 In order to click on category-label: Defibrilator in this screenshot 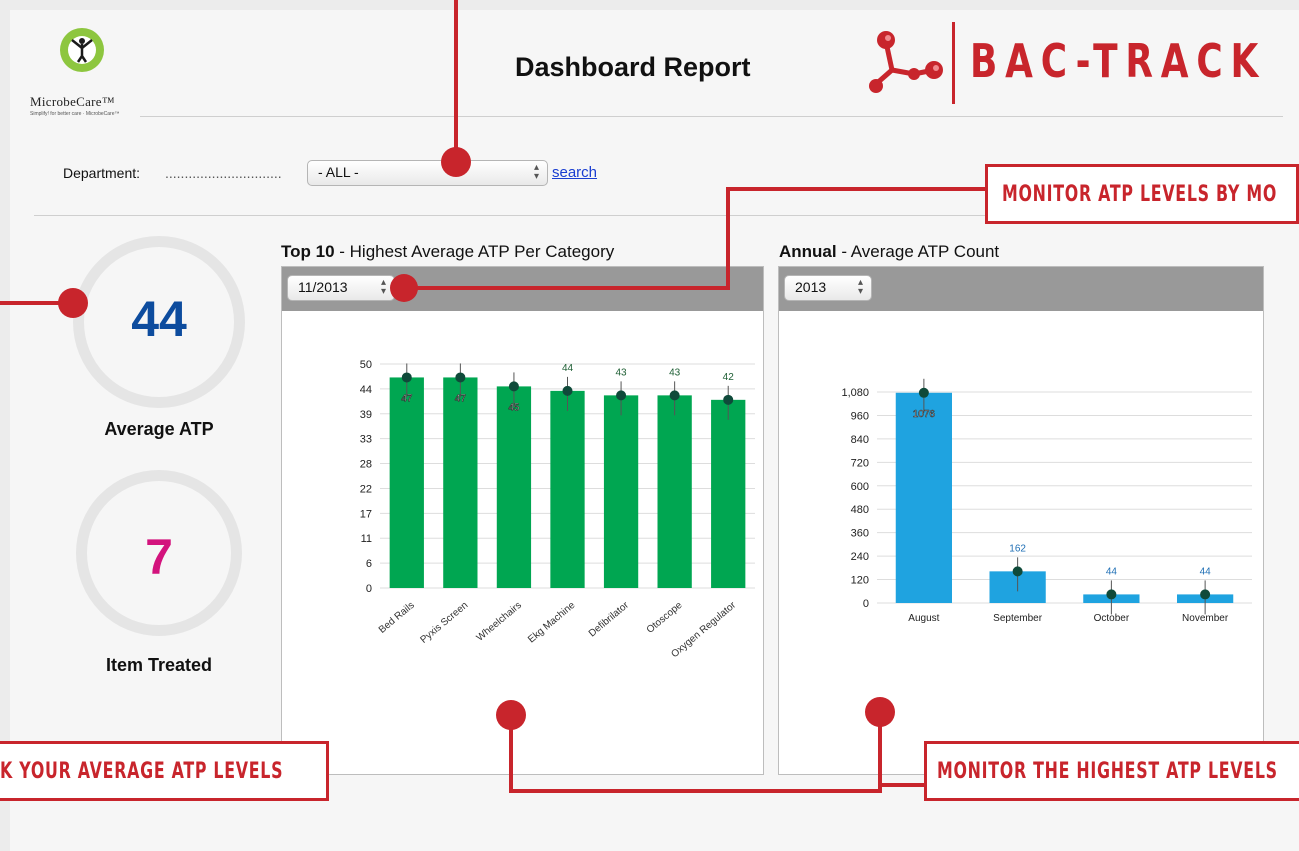, I will do `click(609, 619)`.